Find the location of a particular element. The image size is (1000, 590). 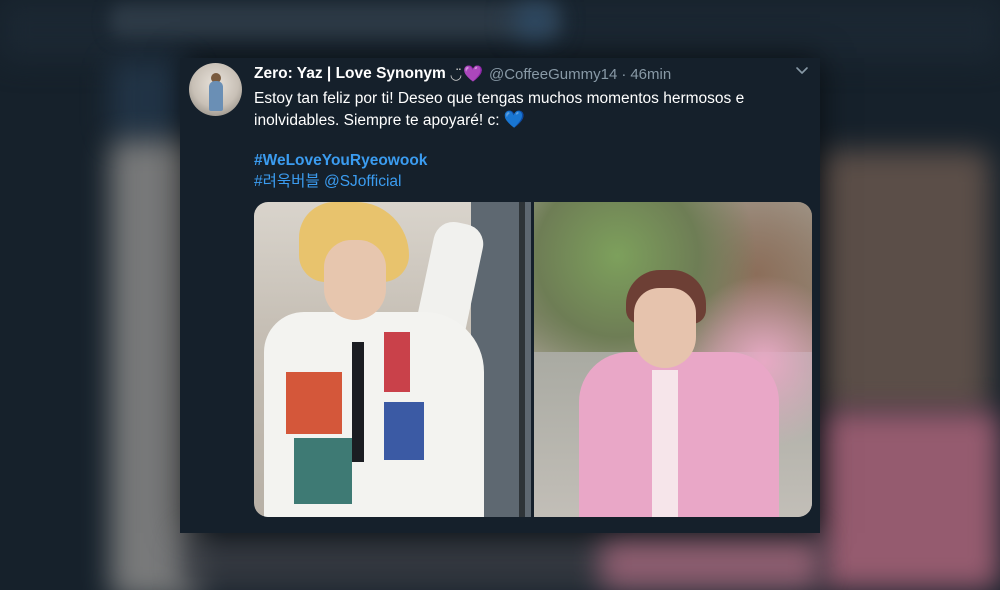

photo-tie is located at coordinates (358, 402).